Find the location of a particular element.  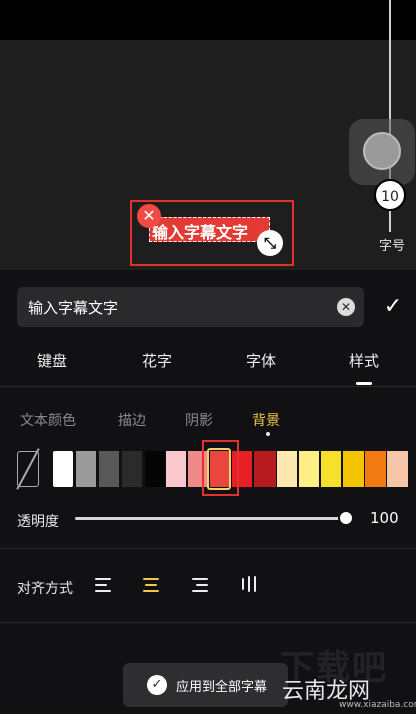

top-bar is located at coordinates (208, 20).